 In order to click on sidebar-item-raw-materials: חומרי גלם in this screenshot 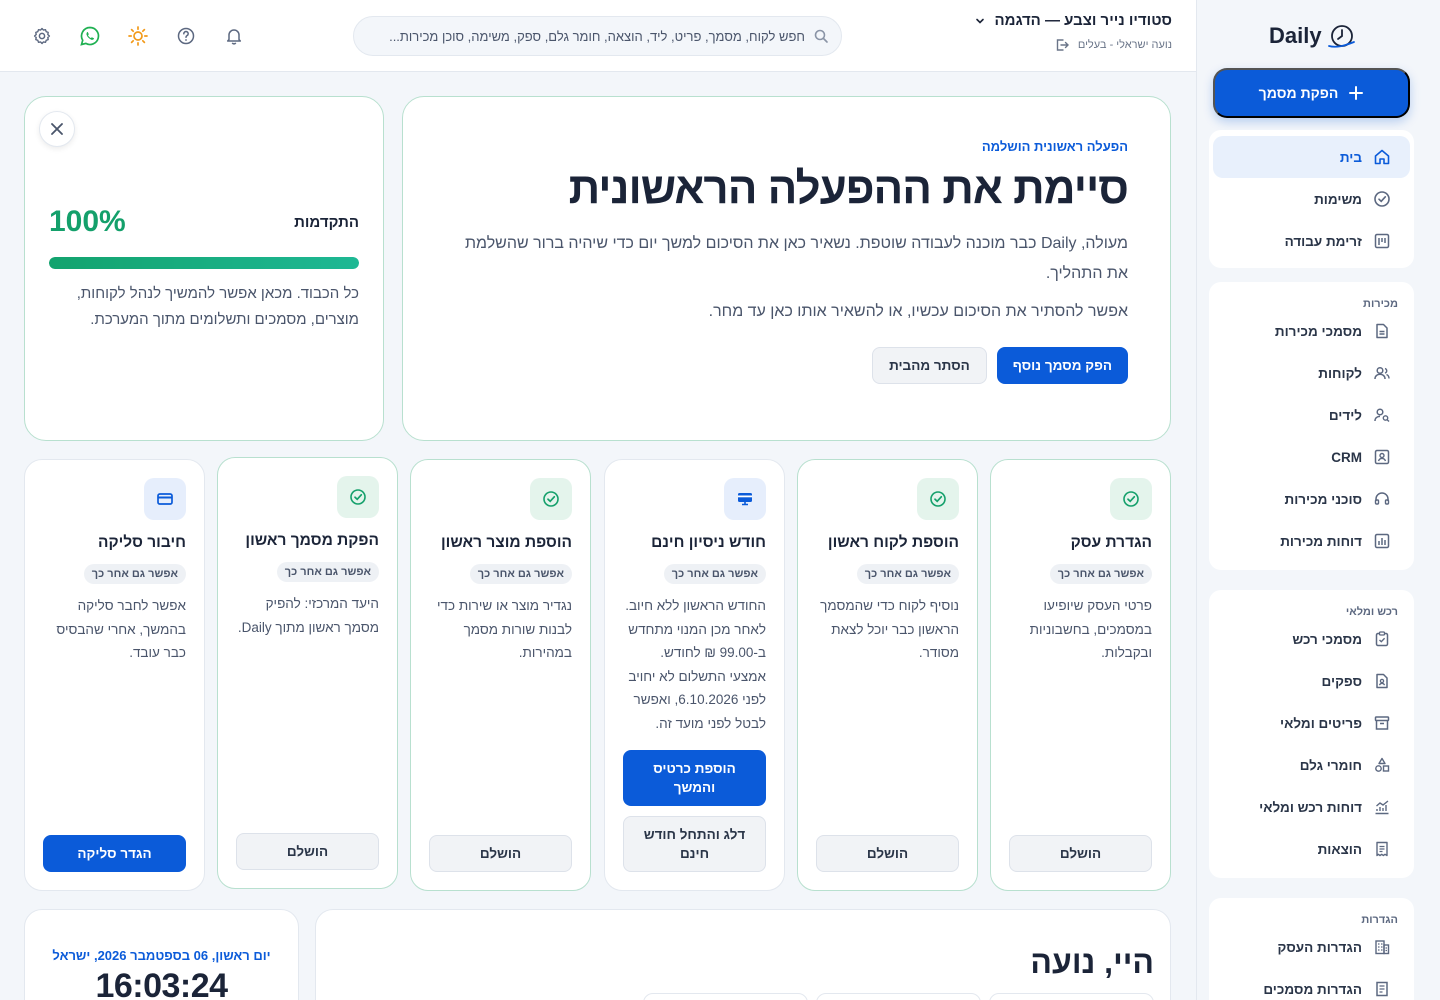, I will do `click(1311, 765)`.